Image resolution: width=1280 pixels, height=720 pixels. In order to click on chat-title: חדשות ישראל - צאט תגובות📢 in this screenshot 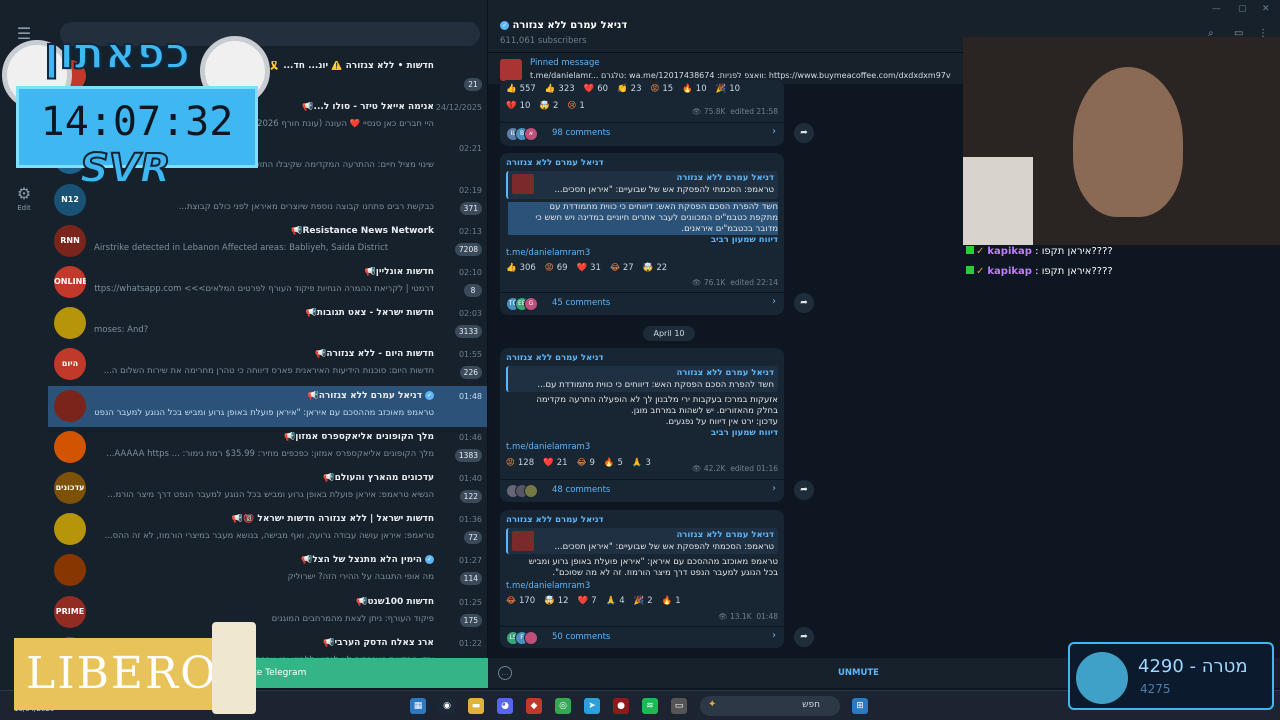, I will do `click(264, 313)`.